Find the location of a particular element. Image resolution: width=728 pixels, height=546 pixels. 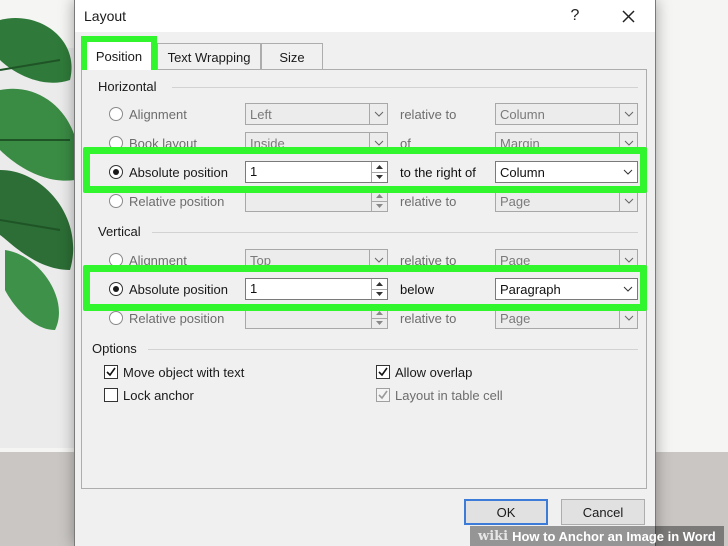

horizontal-relative-position-input is located at coordinates (316, 201).